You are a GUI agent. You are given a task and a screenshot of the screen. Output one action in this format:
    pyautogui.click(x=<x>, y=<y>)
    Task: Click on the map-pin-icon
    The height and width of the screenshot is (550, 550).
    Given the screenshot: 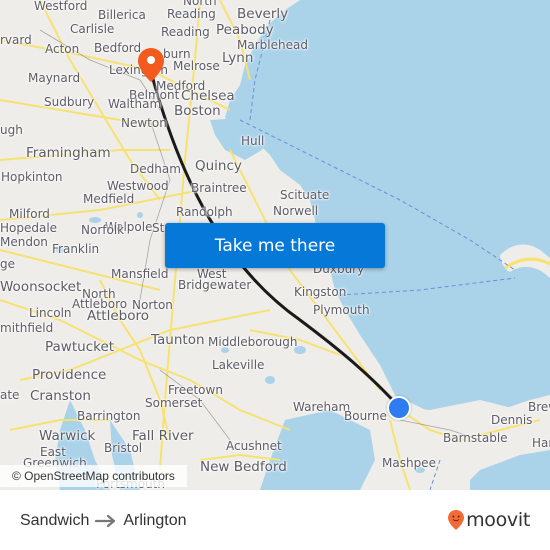 What is the action you would take?
    pyautogui.click(x=151, y=65)
    